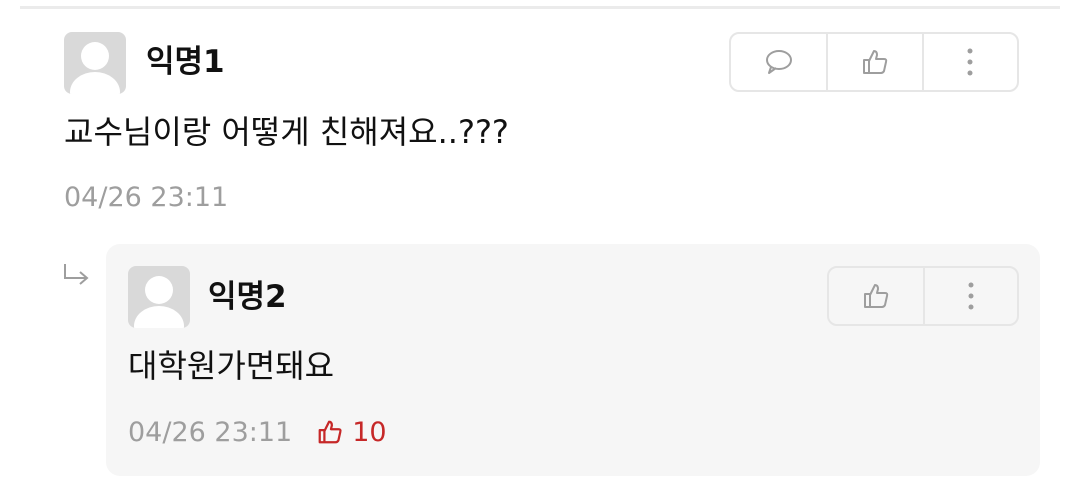 Image resolution: width=1080 pixels, height=478 pixels. What do you see at coordinates (185, 62) in the screenshot?
I see `comment-author: 익명1` at bounding box center [185, 62].